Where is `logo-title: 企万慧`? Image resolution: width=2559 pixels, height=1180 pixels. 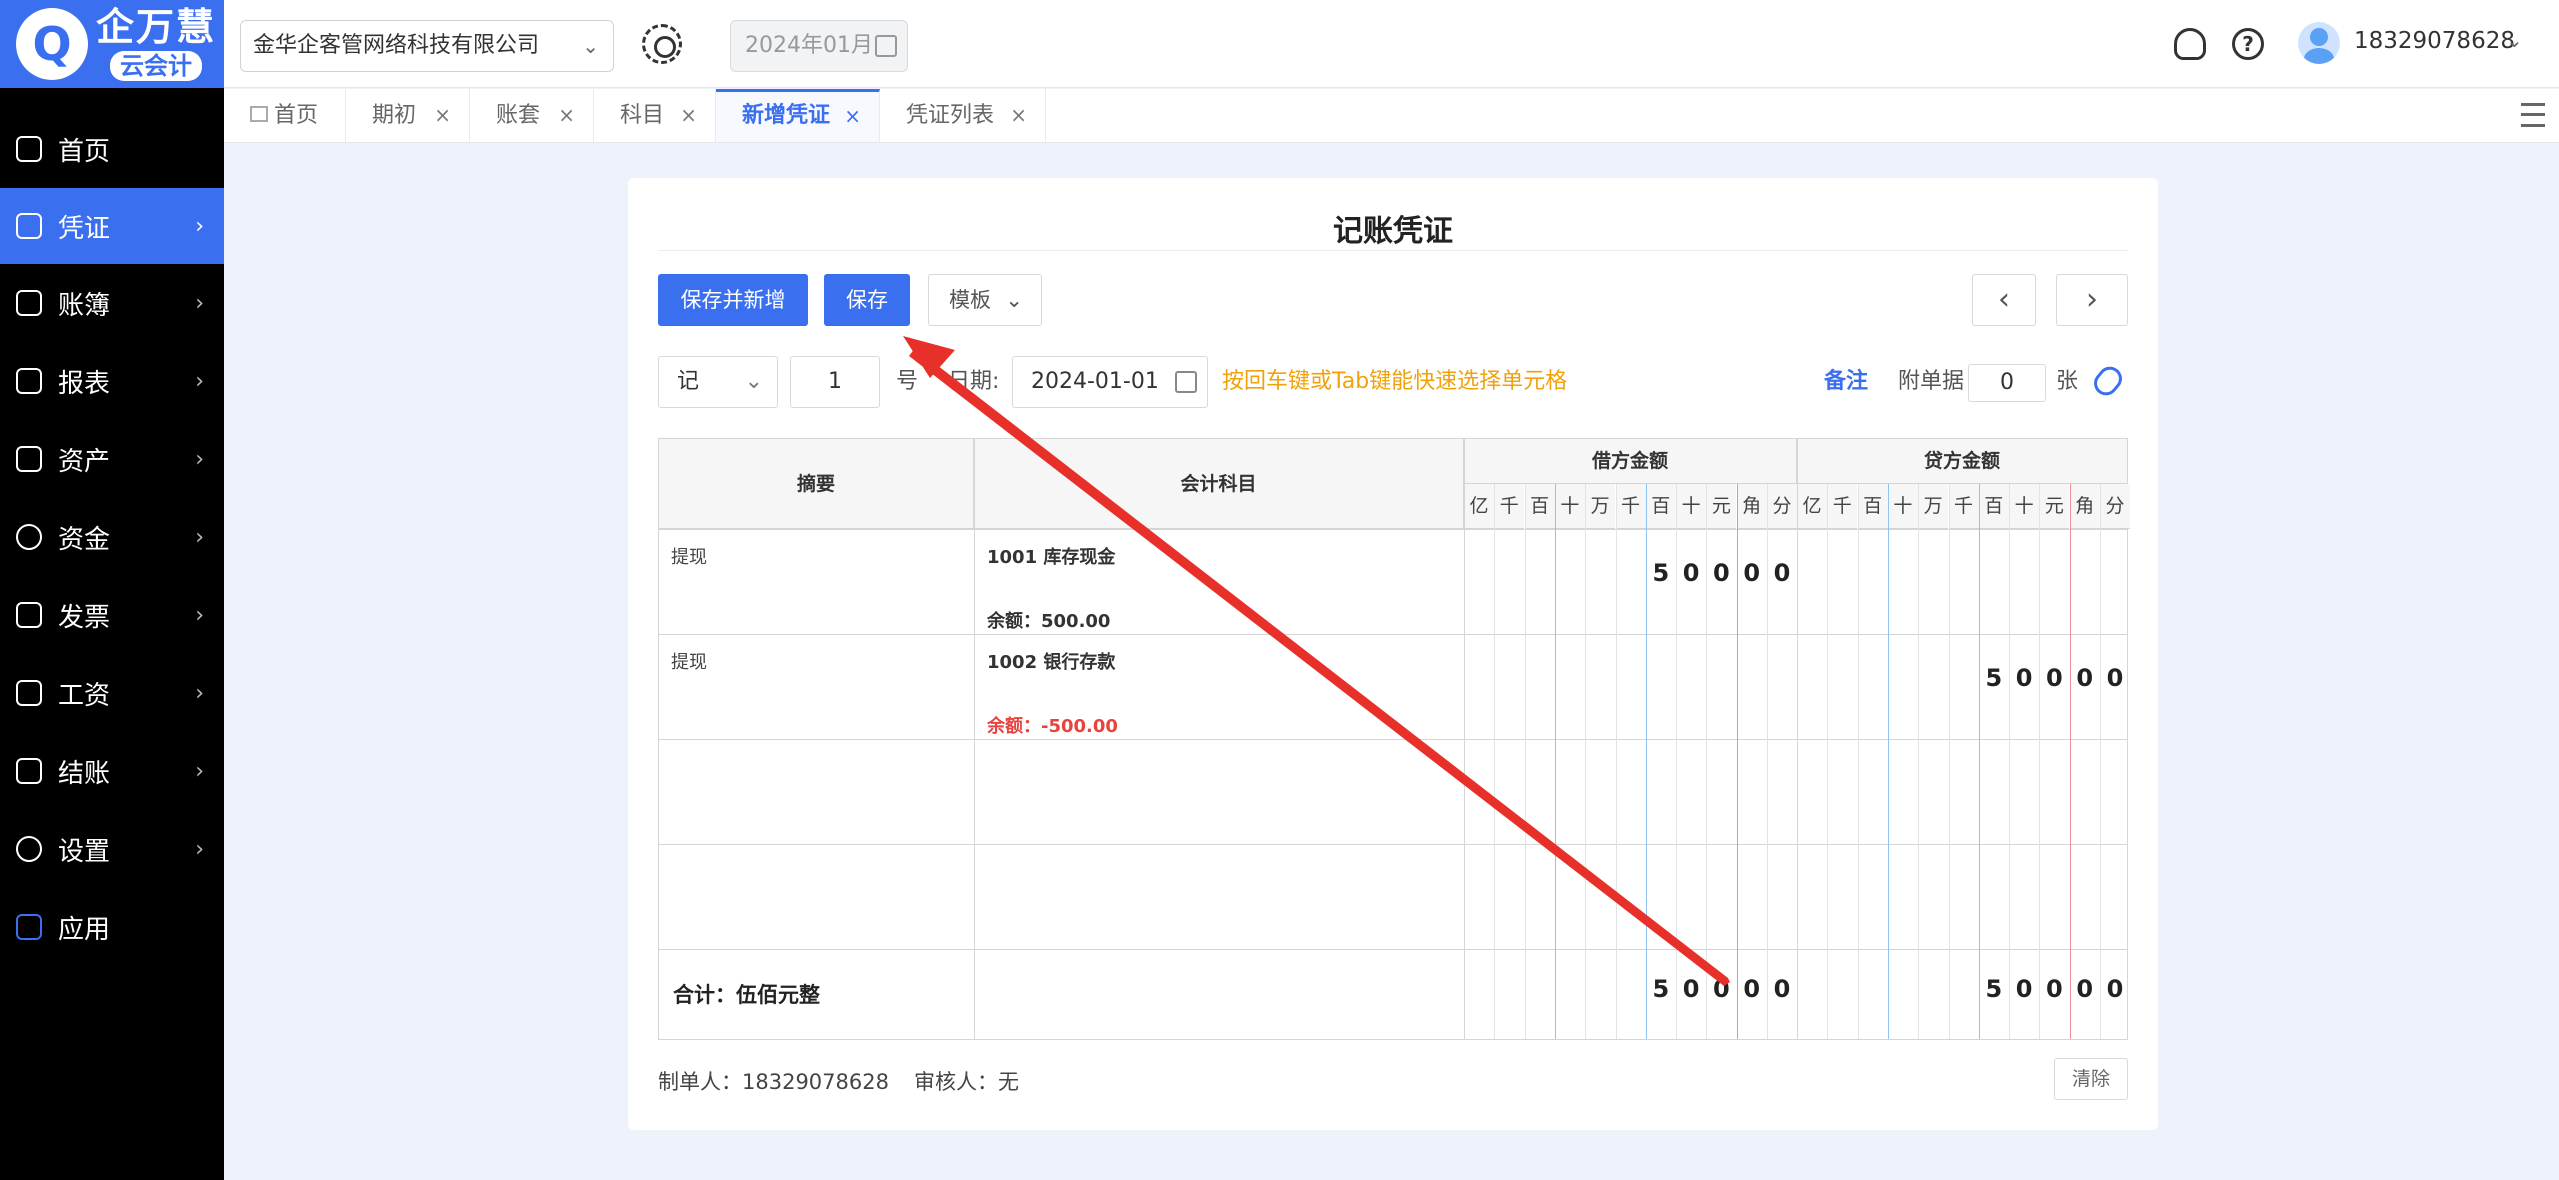
logo-title: 企万慧 is located at coordinates (156, 27).